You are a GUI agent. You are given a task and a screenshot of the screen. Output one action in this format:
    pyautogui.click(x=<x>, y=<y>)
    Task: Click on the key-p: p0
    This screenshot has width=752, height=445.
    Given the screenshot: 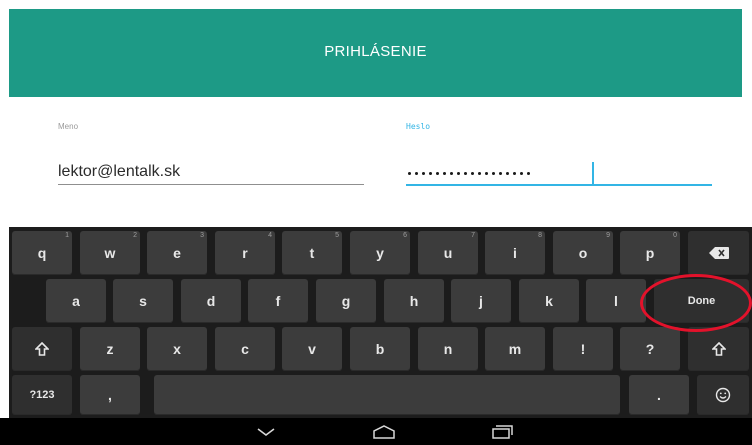 What is the action you would take?
    pyautogui.click(x=650, y=253)
    